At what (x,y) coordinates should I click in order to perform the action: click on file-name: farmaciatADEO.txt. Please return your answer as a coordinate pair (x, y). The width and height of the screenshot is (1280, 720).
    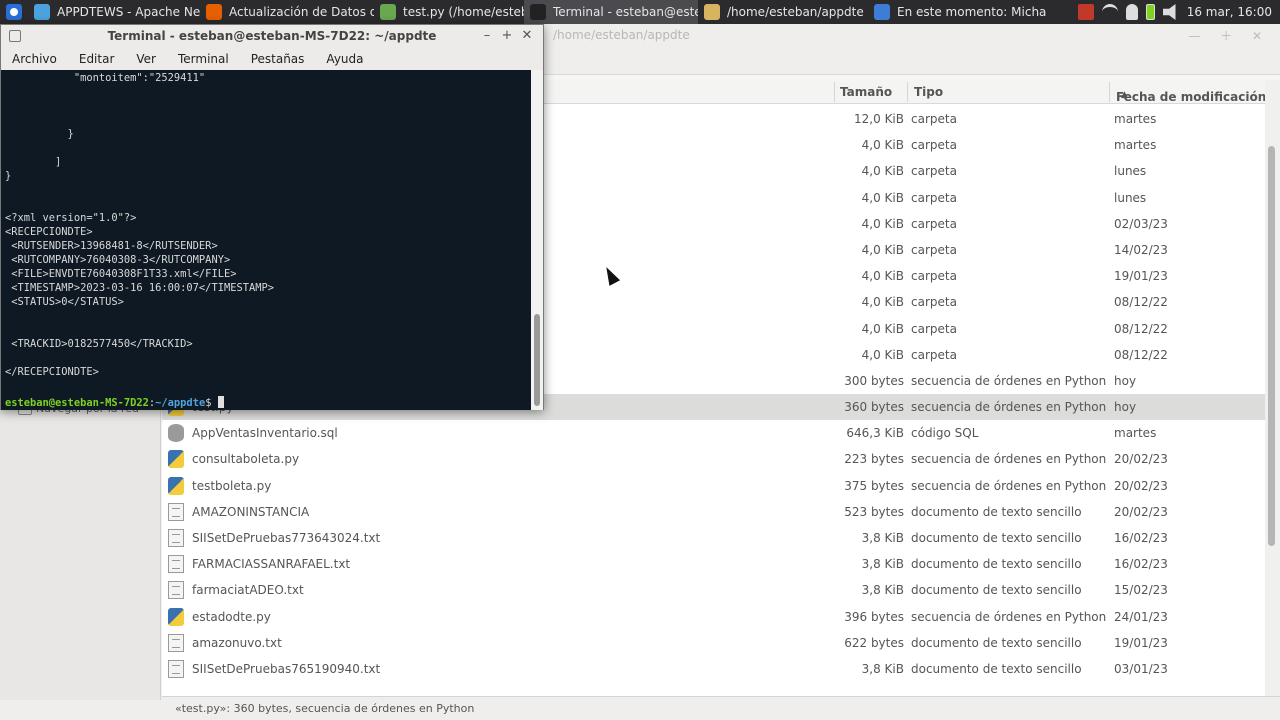
    Looking at the image, I should click on (248, 590).